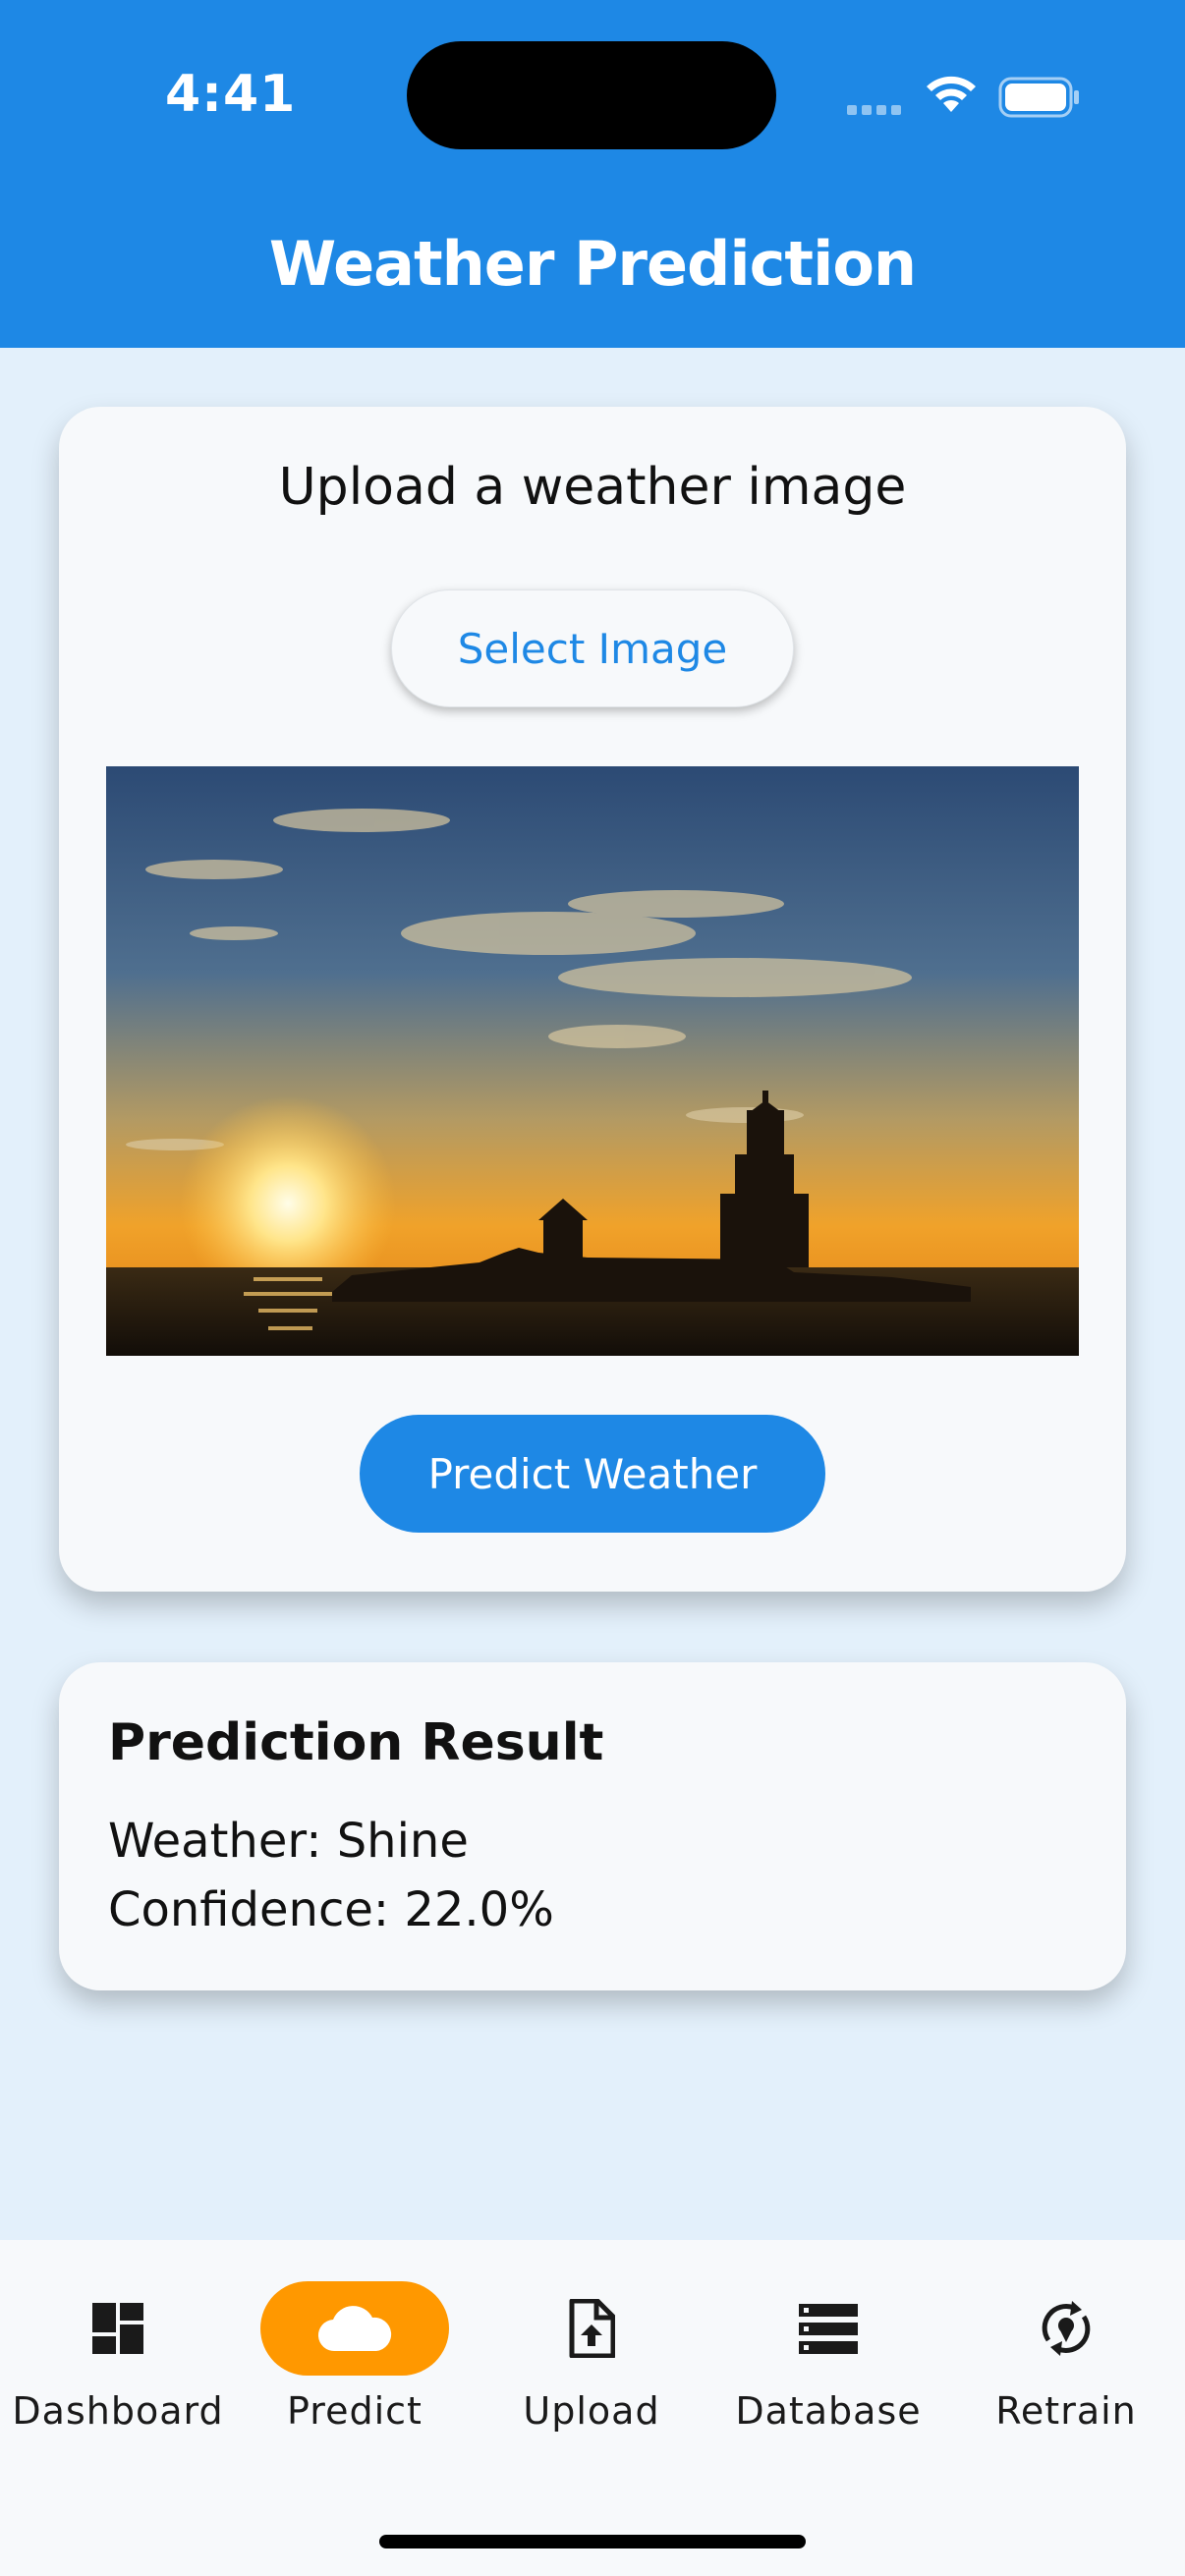  I want to click on nav-item-predict: Predict, so click(355, 2357).